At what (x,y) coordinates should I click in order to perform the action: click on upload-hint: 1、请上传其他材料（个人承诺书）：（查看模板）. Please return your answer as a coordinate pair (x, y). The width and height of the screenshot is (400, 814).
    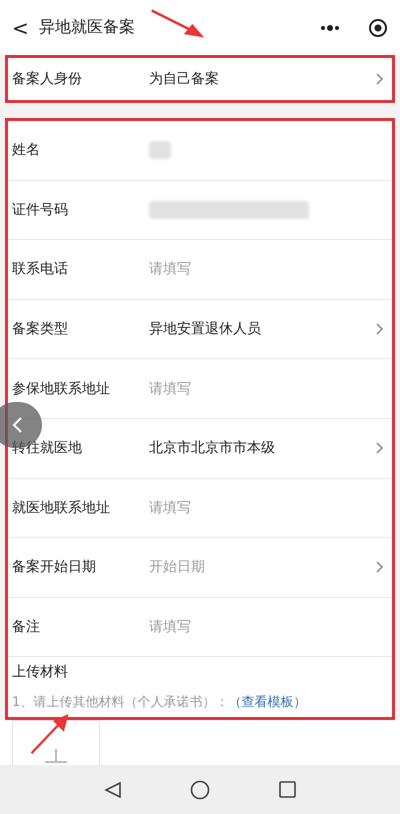
    Looking at the image, I should click on (160, 703).